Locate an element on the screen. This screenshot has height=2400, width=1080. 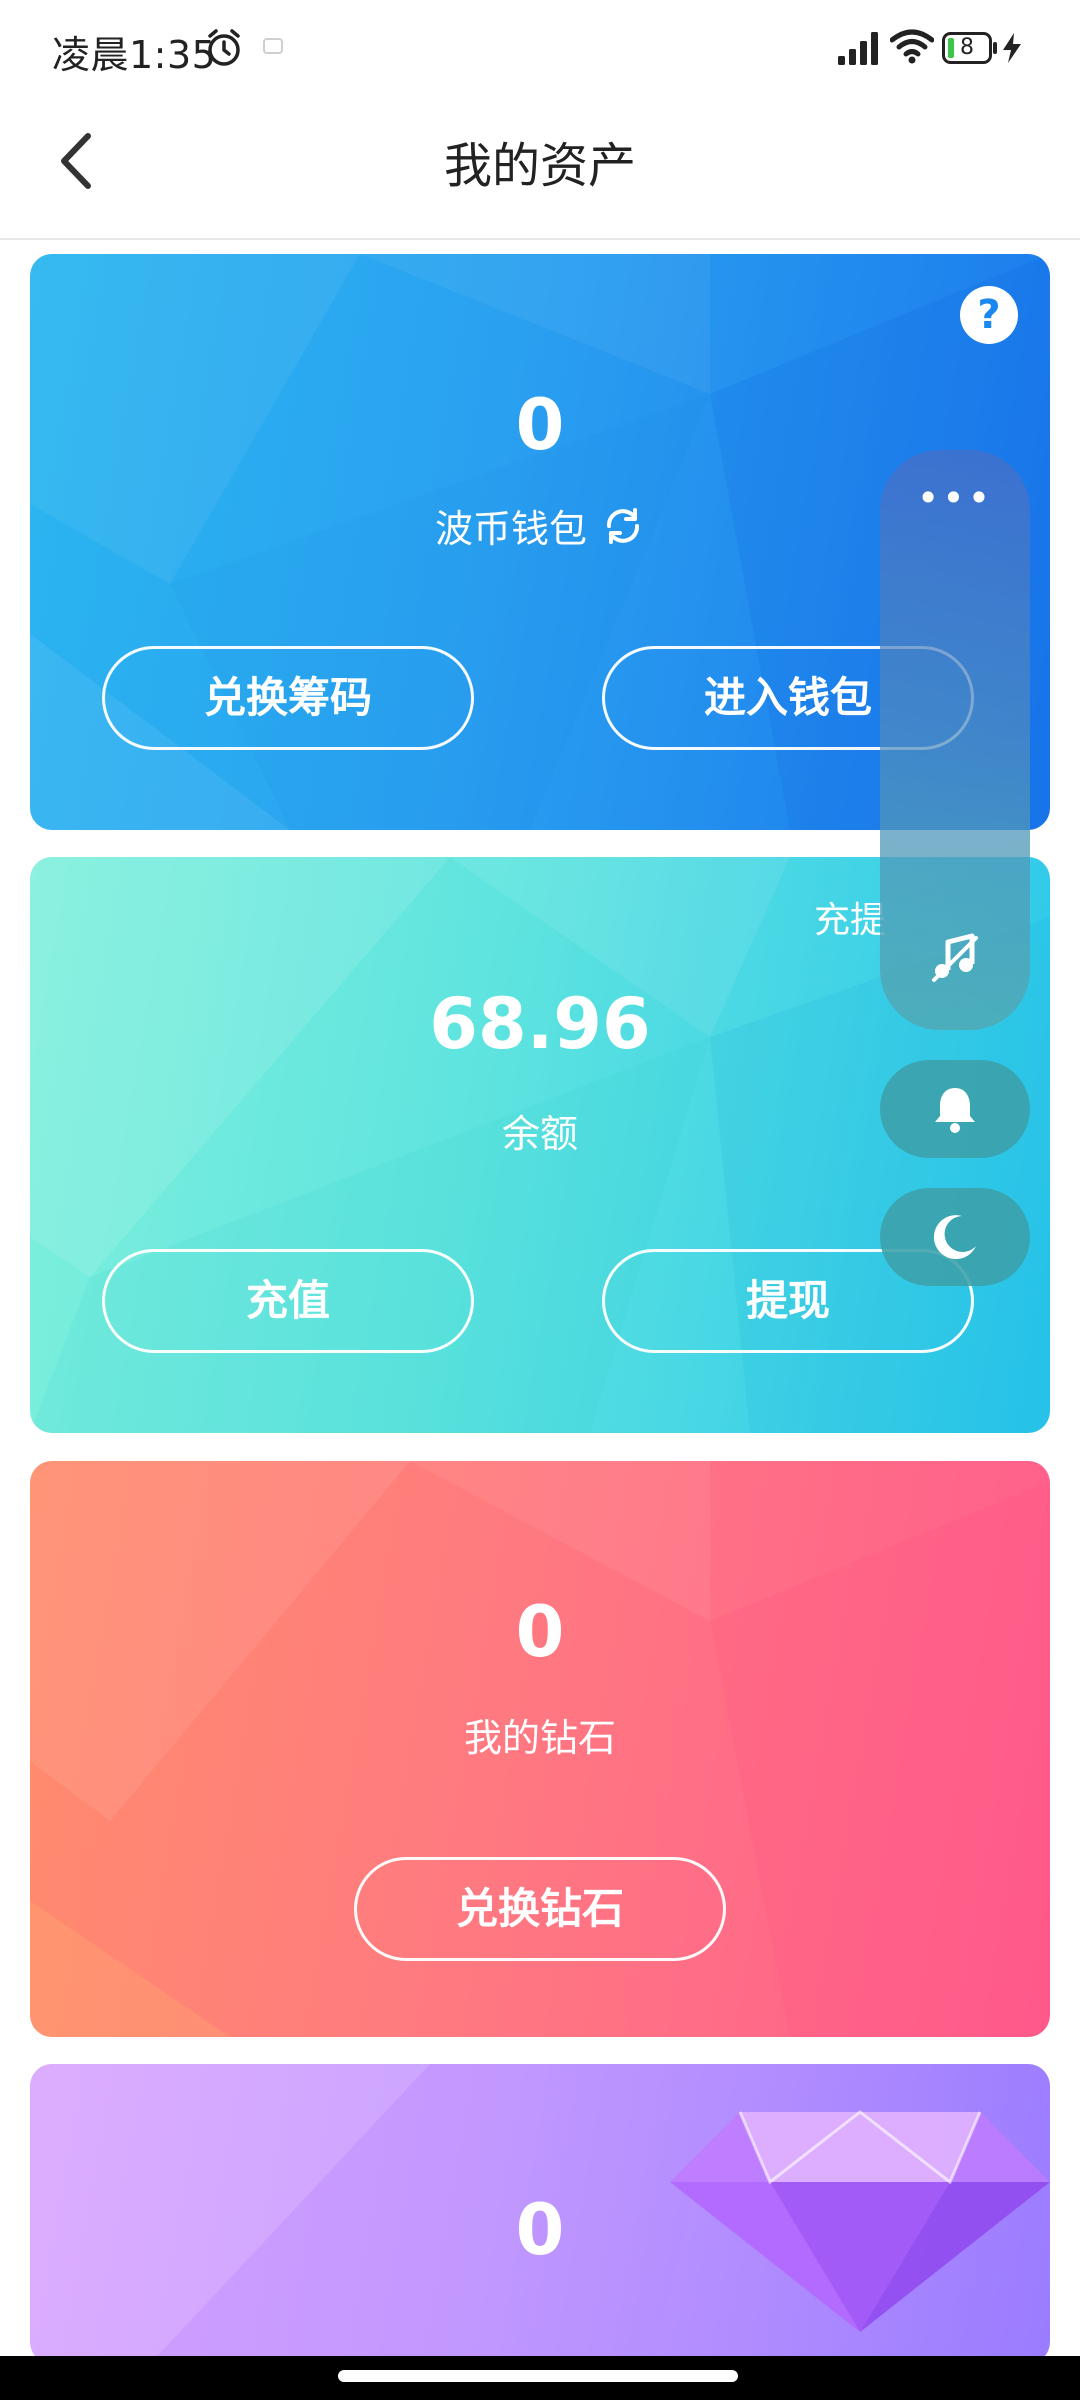
refresh-icon is located at coordinates (623, 526).